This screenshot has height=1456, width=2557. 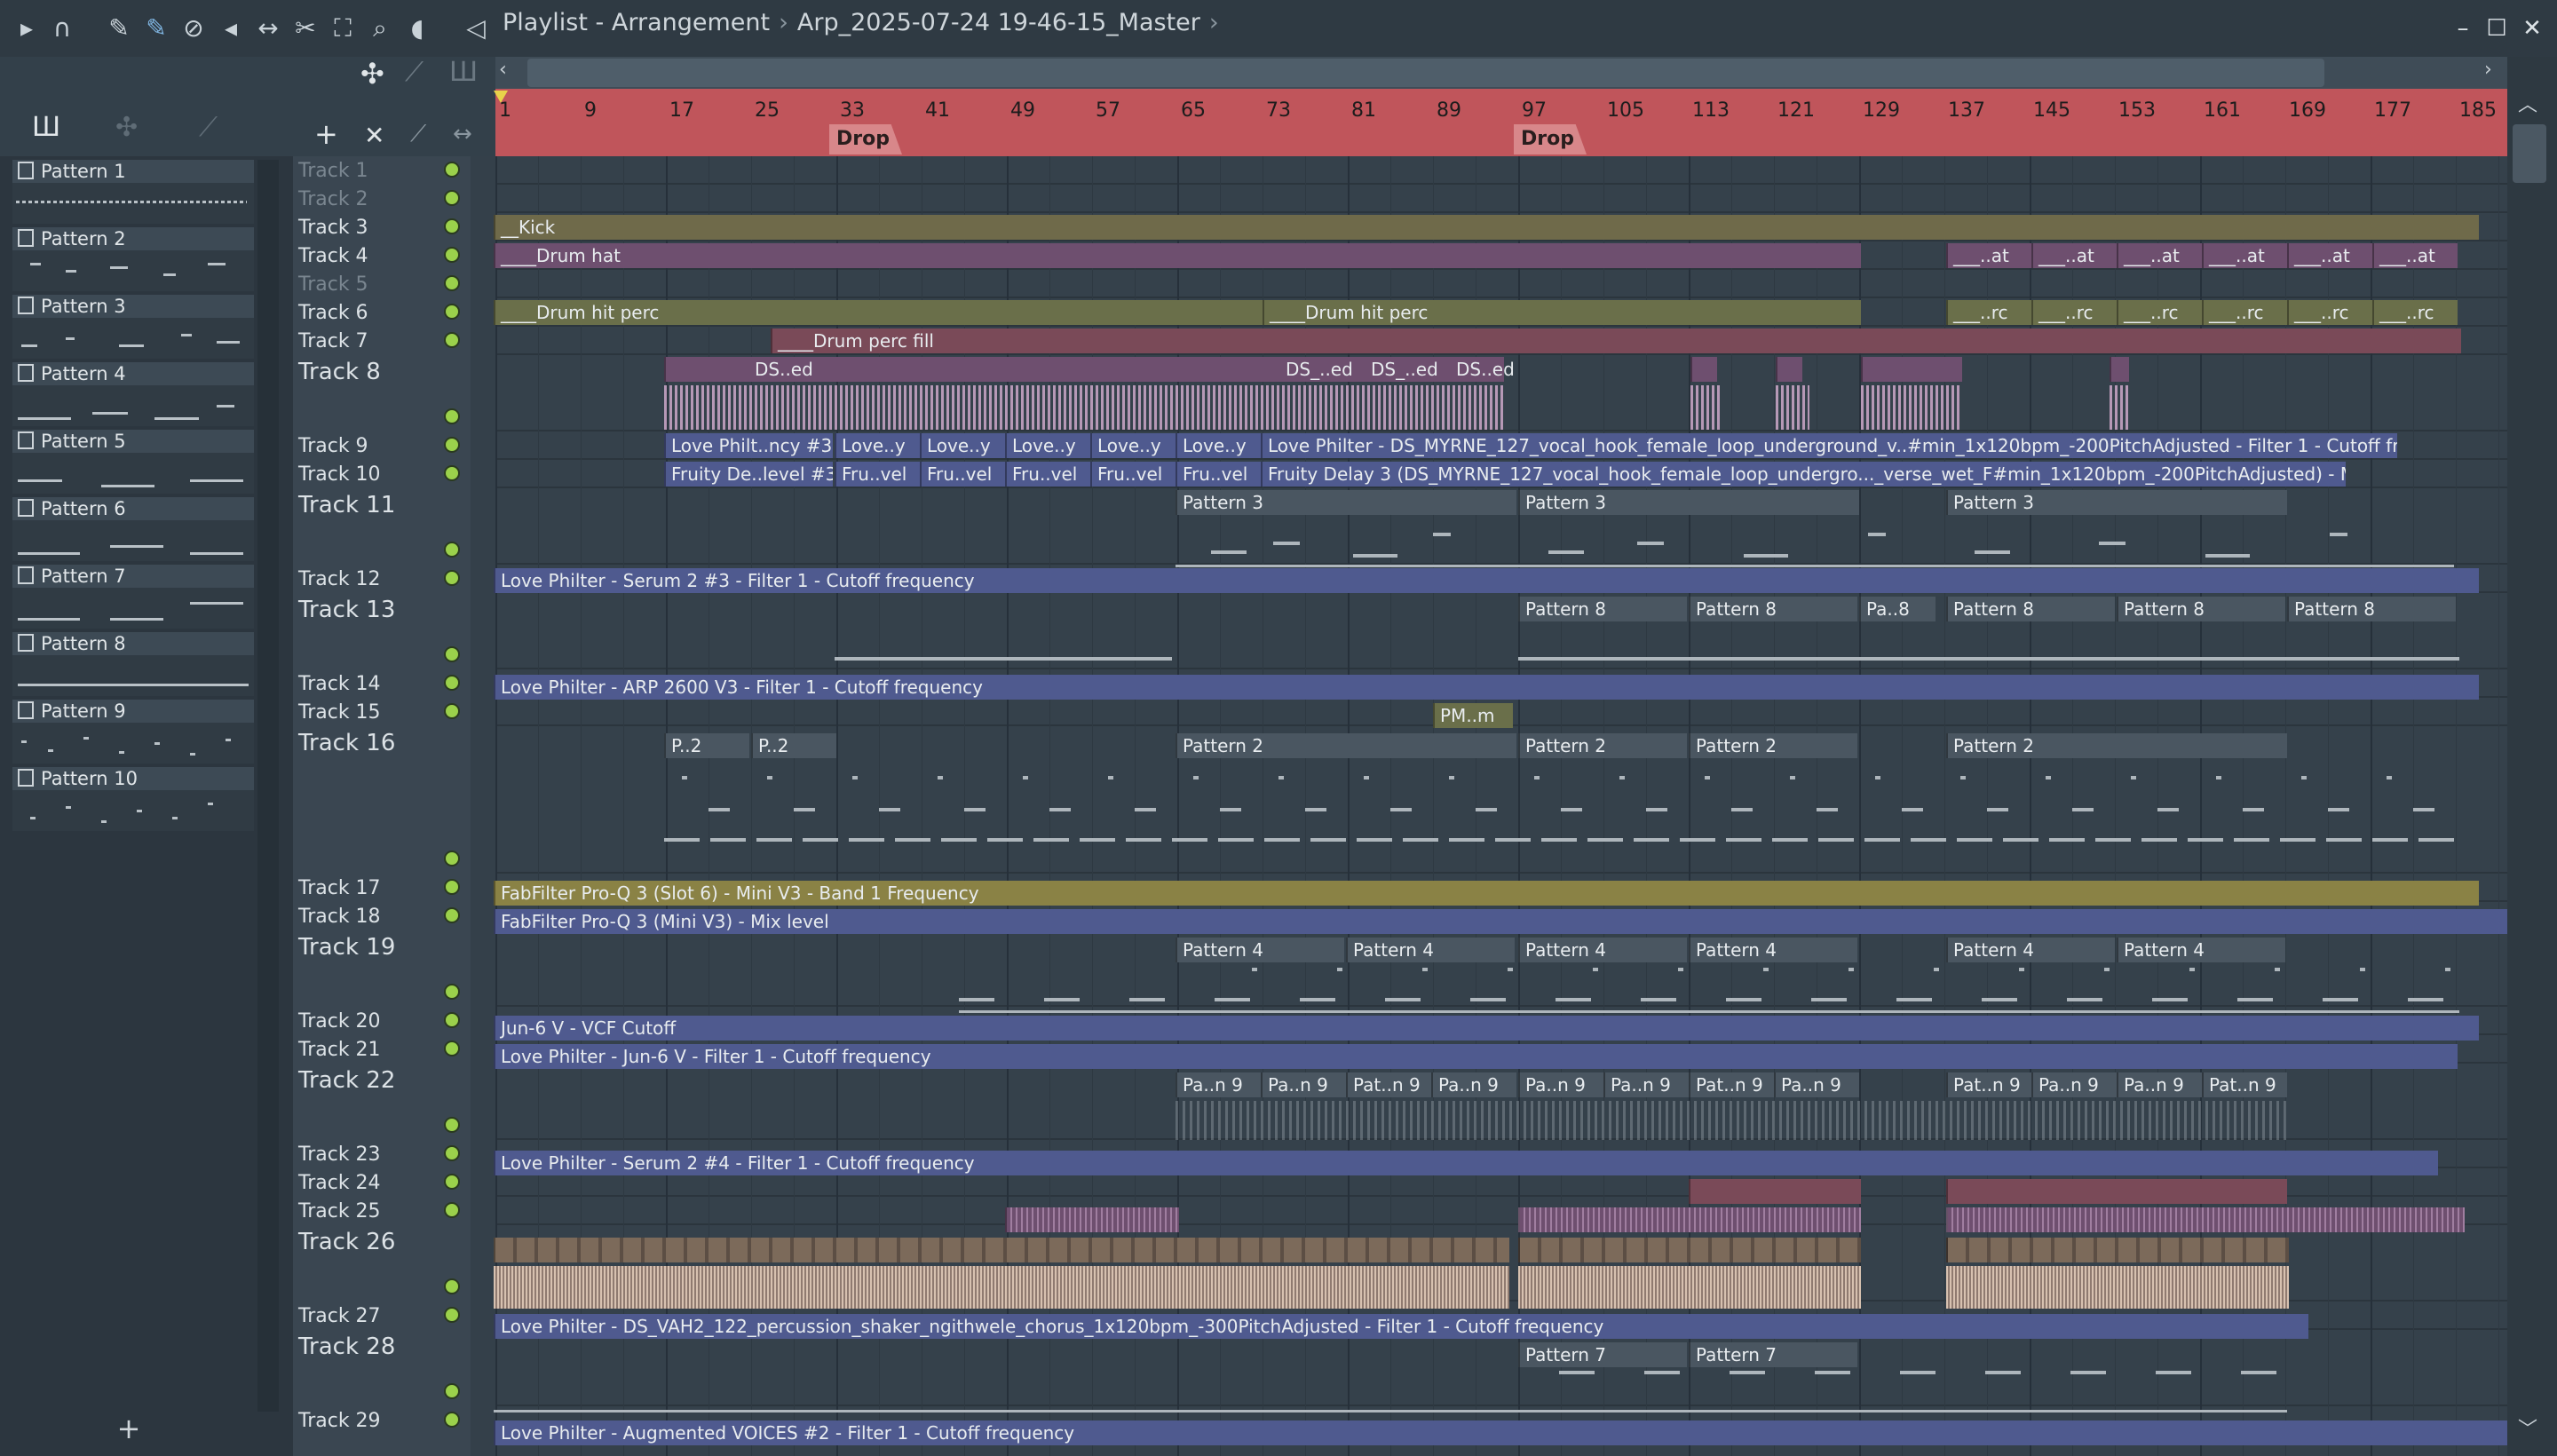 What do you see at coordinates (133, 192) in the screenshot?
I see `pattern-item: Pattern 1` at bounding box center [133, 192].